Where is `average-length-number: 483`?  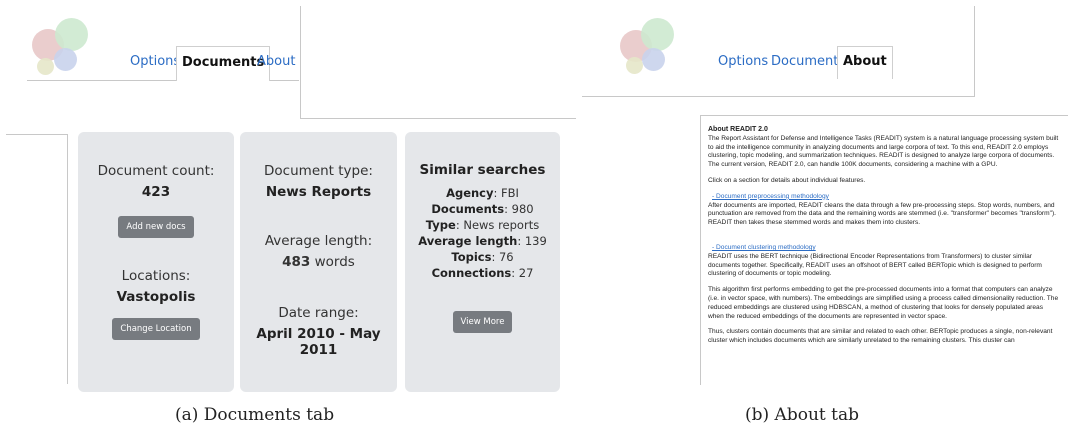
average-length-number: 483 is located at coordinates (296, 262).